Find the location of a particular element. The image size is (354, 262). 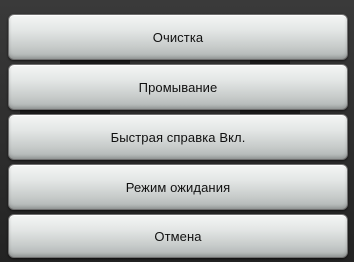

clean-button-label: Очистка is located at coordinates (178, 37).